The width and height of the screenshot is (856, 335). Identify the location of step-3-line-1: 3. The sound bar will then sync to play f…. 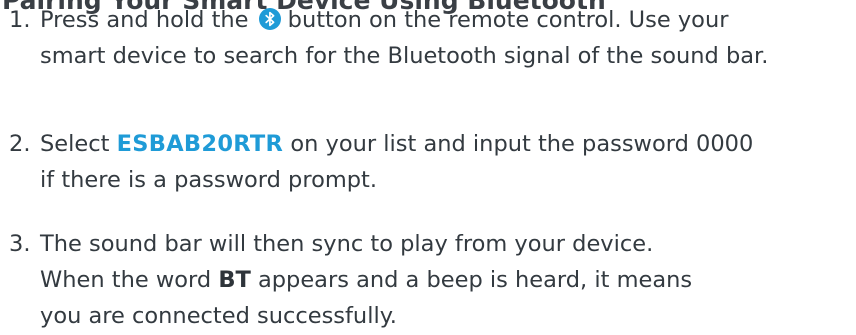
(350, 244).